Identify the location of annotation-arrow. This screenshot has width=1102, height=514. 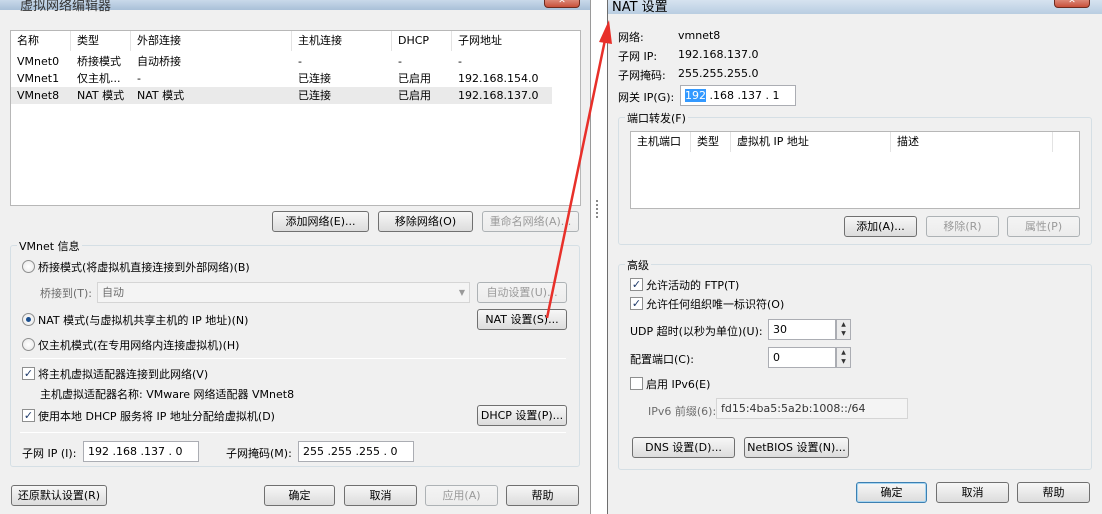
(578, 169).